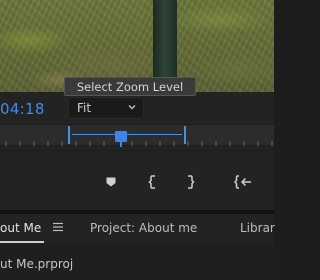  I want to click on tab-about-me: out Me, so click(20, 228).